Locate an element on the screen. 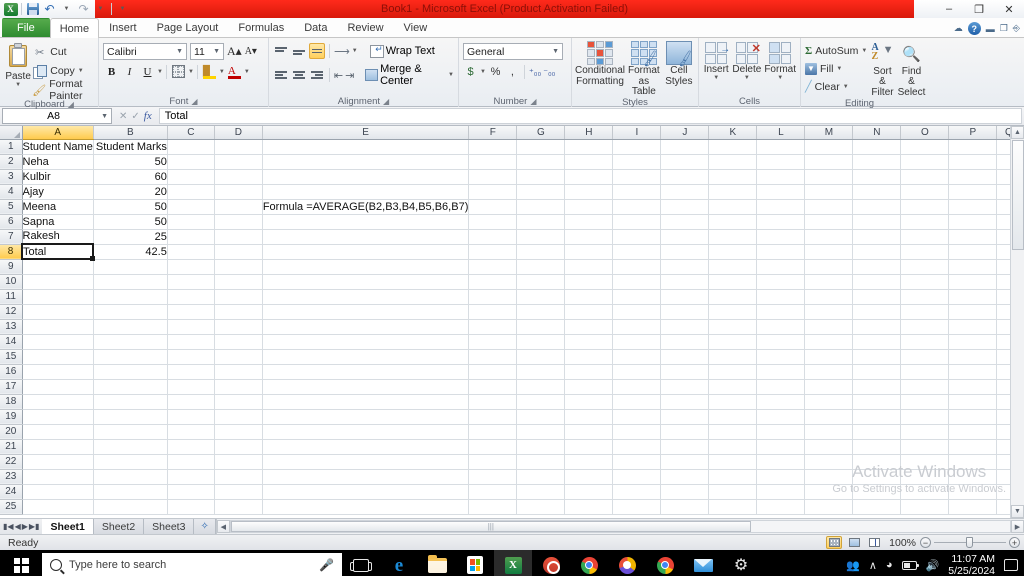  cell-M7 is located at coordinates (829, 237).